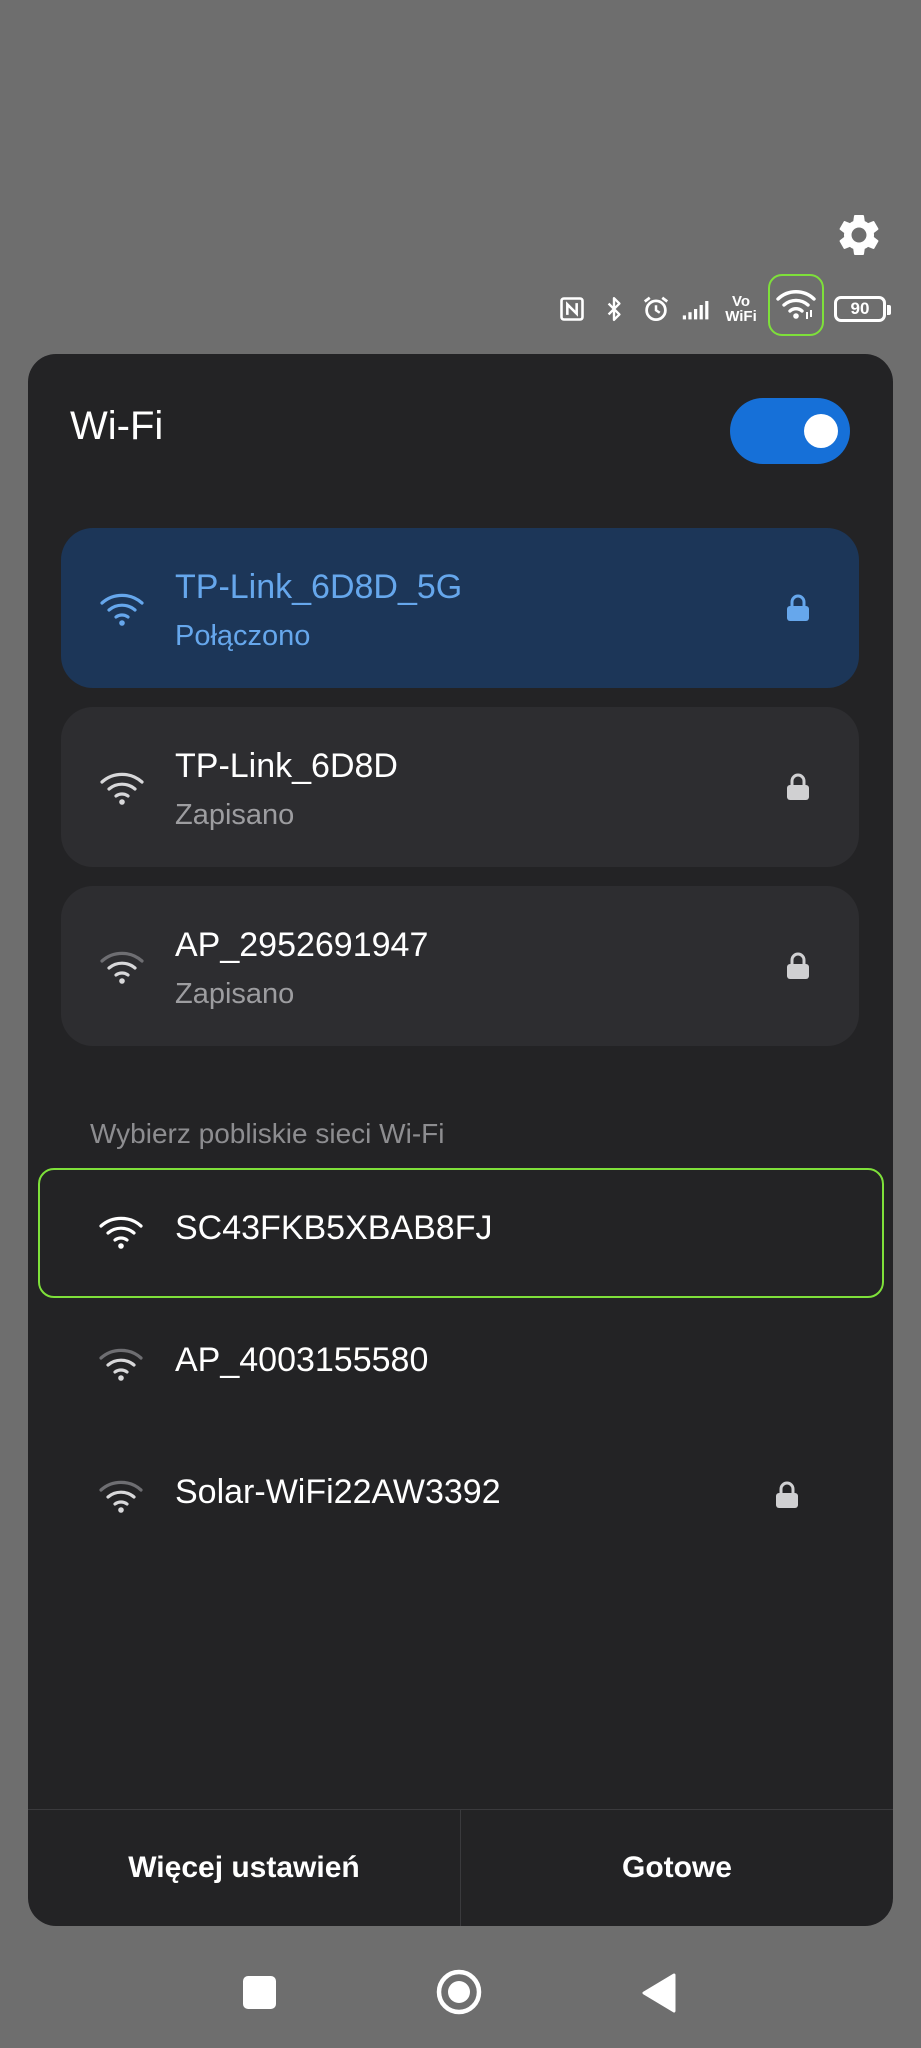 This screenshot has width=921, height=2048. Describe the element at coordinates (243, 636) in the screenshot. I see `network-status: Połączono` at that location.